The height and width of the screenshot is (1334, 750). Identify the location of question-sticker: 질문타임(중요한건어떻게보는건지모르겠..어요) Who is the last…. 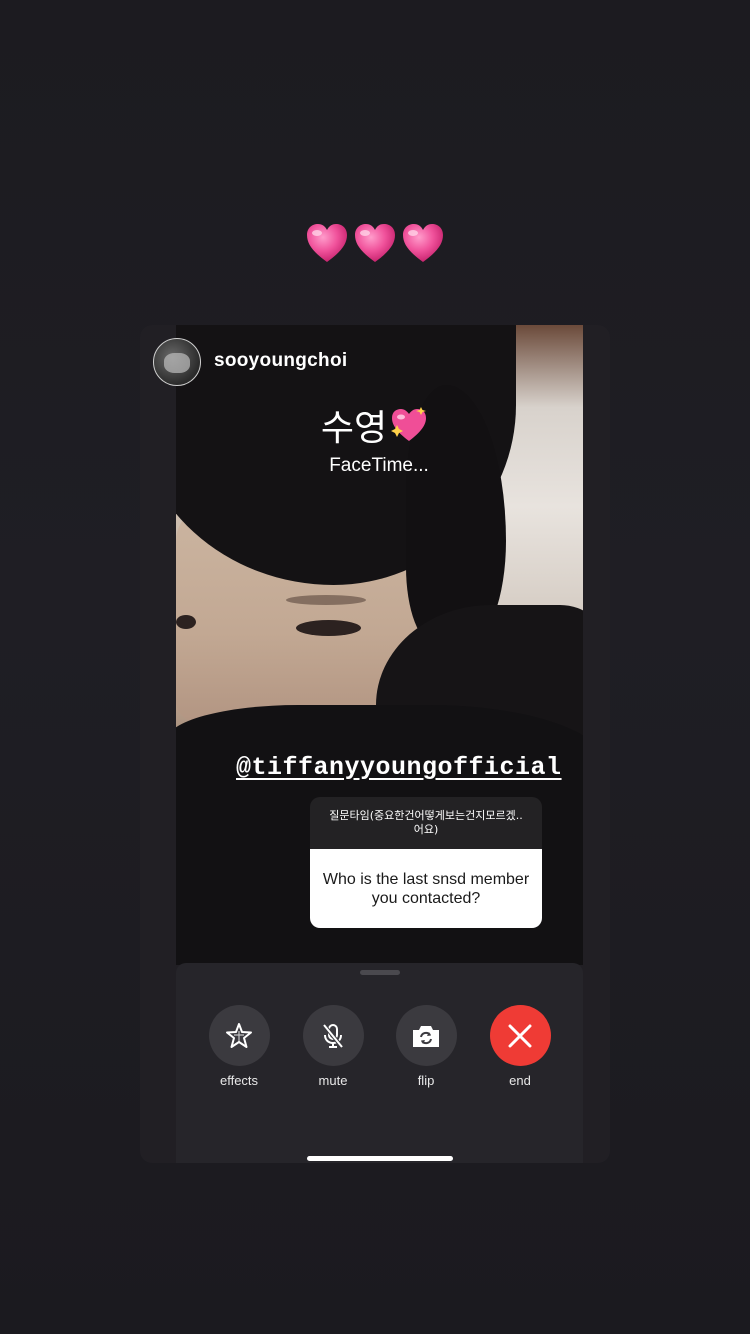
(426, 862).